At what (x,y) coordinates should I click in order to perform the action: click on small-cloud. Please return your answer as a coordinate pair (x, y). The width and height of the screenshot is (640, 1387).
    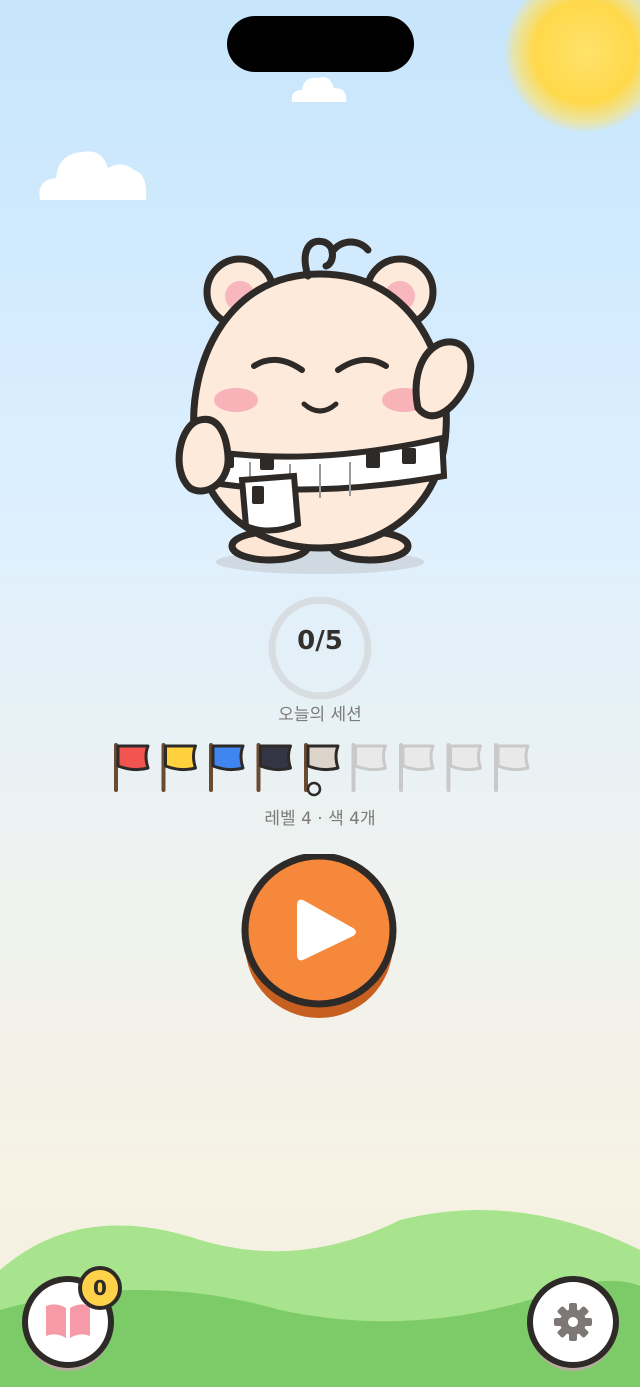
    Looking at the image, I should click on (319, 89).